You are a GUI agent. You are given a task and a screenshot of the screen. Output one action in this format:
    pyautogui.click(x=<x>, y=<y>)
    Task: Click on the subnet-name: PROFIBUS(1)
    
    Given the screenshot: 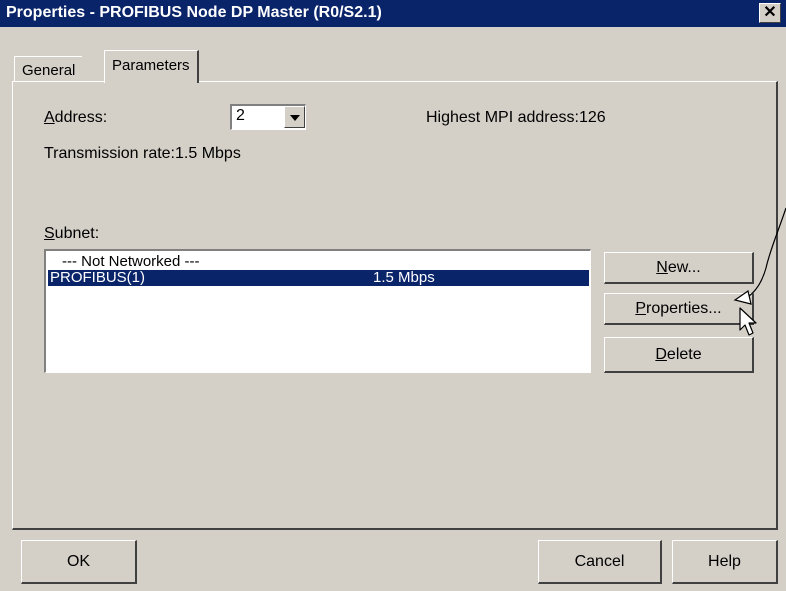 What is the action you would take?
    pyautogui.click(x=98, y=277)
    